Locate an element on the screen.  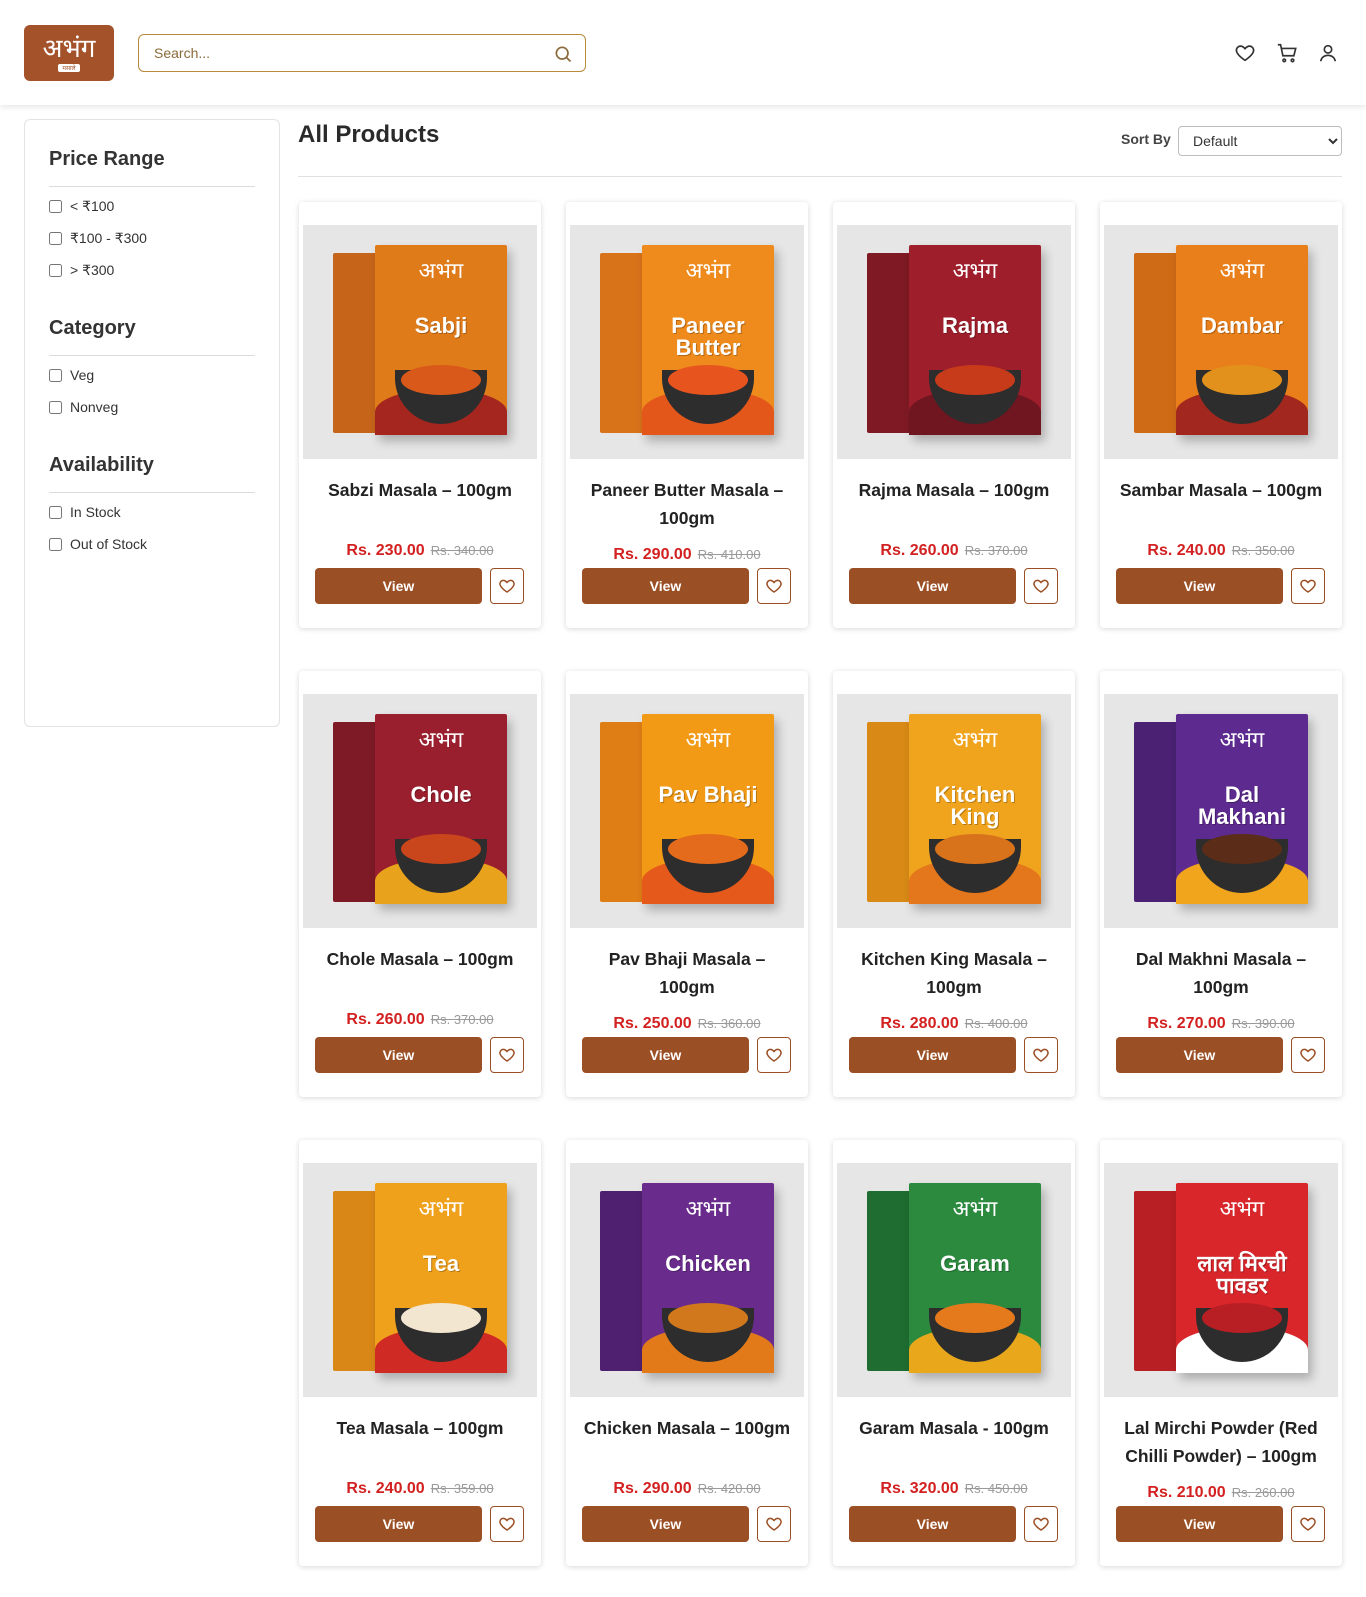
product-image: अभंग Dal Makhani is located at coordinates (1221, 811).